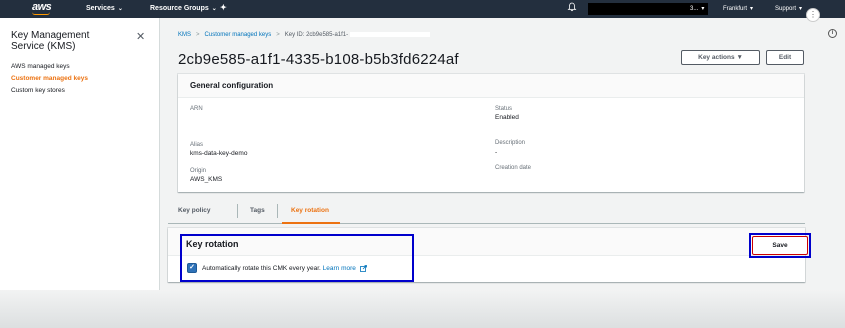 This screenshot has height=328, width=845. What do you see at coordinates (513, 168) in the screenshot?
I see `creation-date-label: Creation date` at bounding box center [513, 168].